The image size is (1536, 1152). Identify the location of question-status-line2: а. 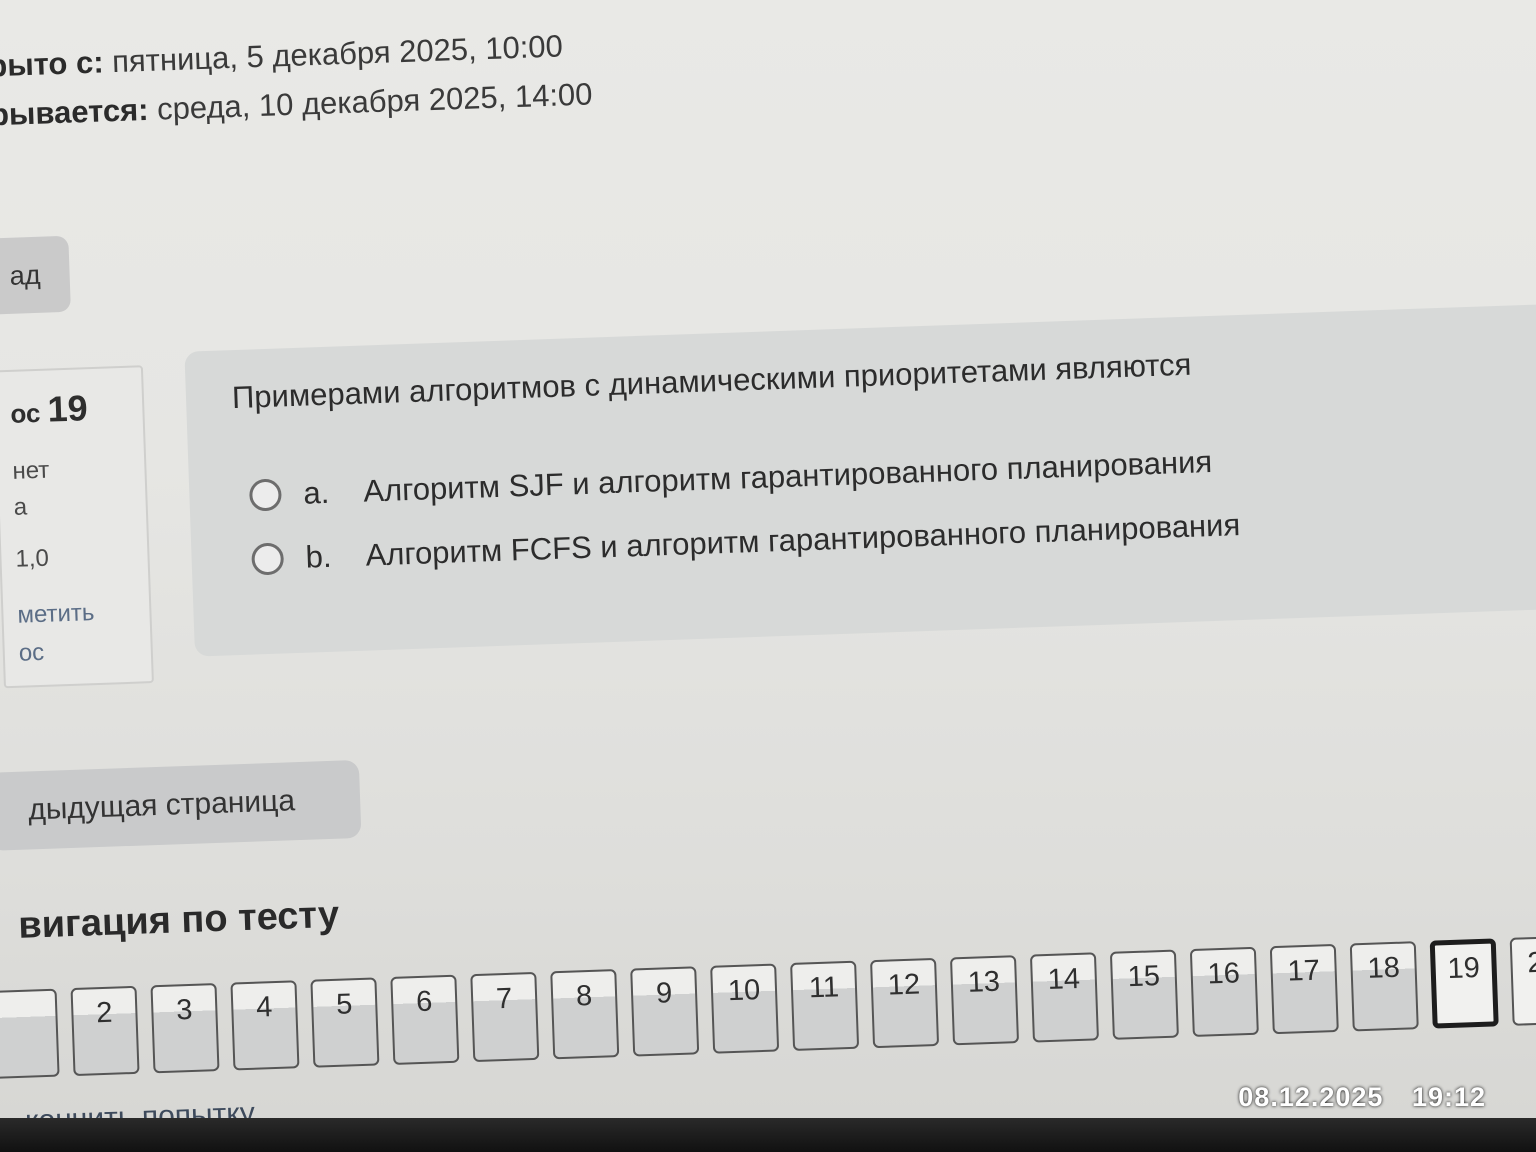
(20, 507).